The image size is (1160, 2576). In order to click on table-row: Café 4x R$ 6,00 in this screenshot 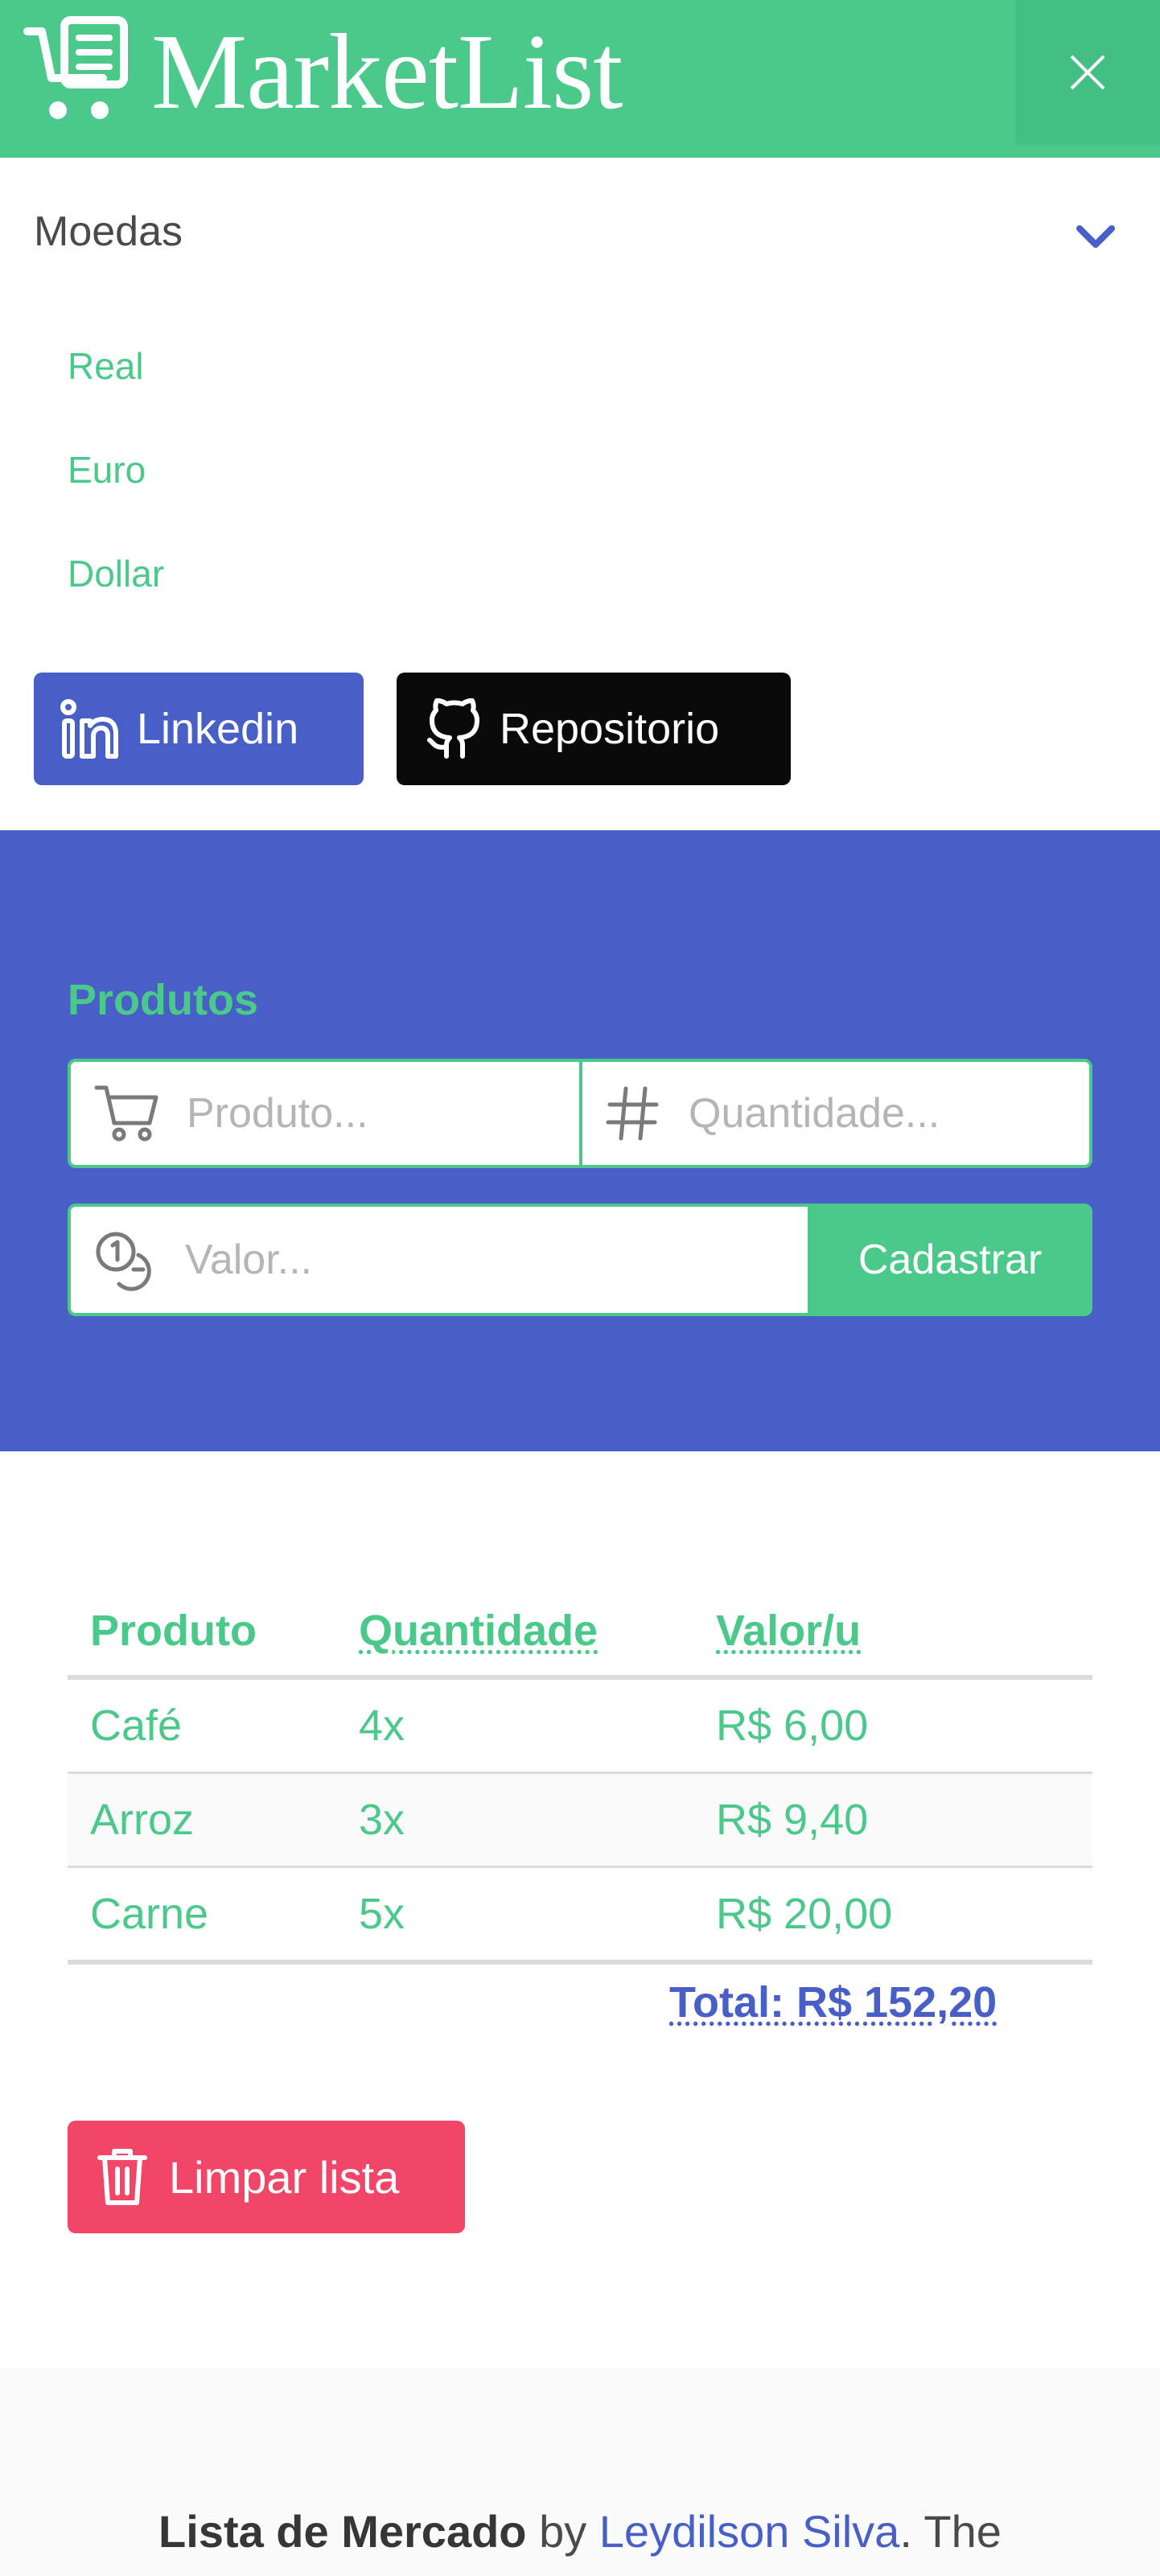, I will do `click(580, 1725)`.